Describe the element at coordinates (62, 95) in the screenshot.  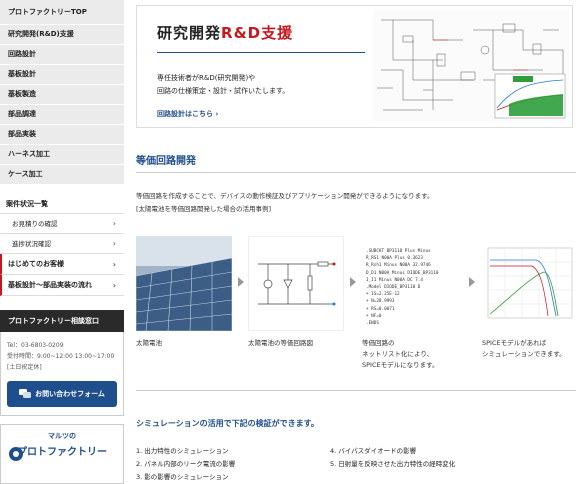
I see `nav-item-board-manufacturing: 基板製造` at that location.